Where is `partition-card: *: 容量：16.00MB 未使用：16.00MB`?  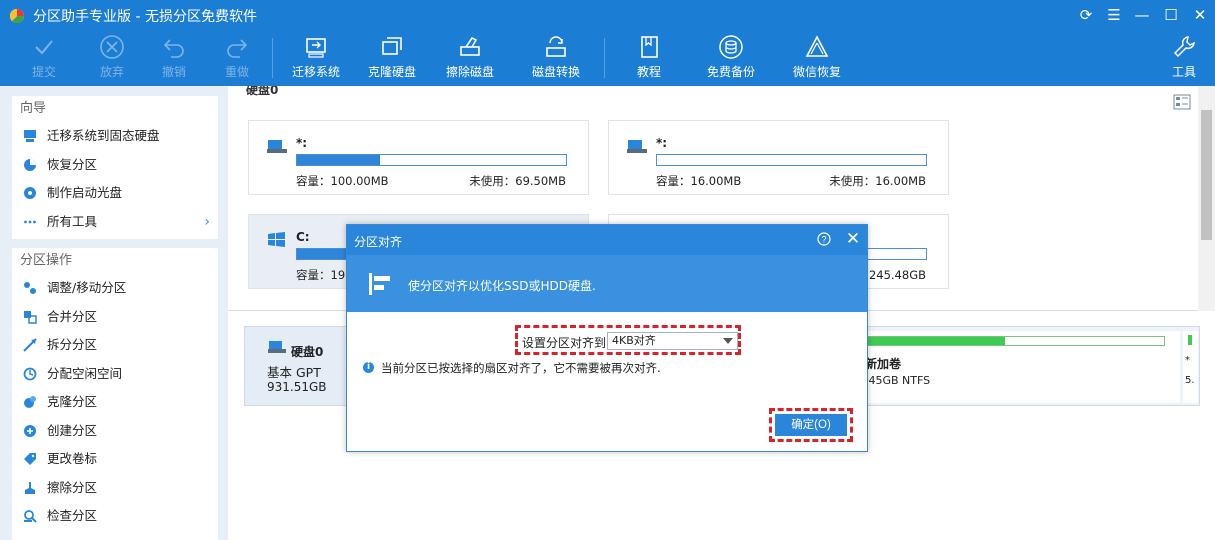 partition-card: *: 容量：16.00MB 未使用：16.00MB is located at coordinates (778, 157).